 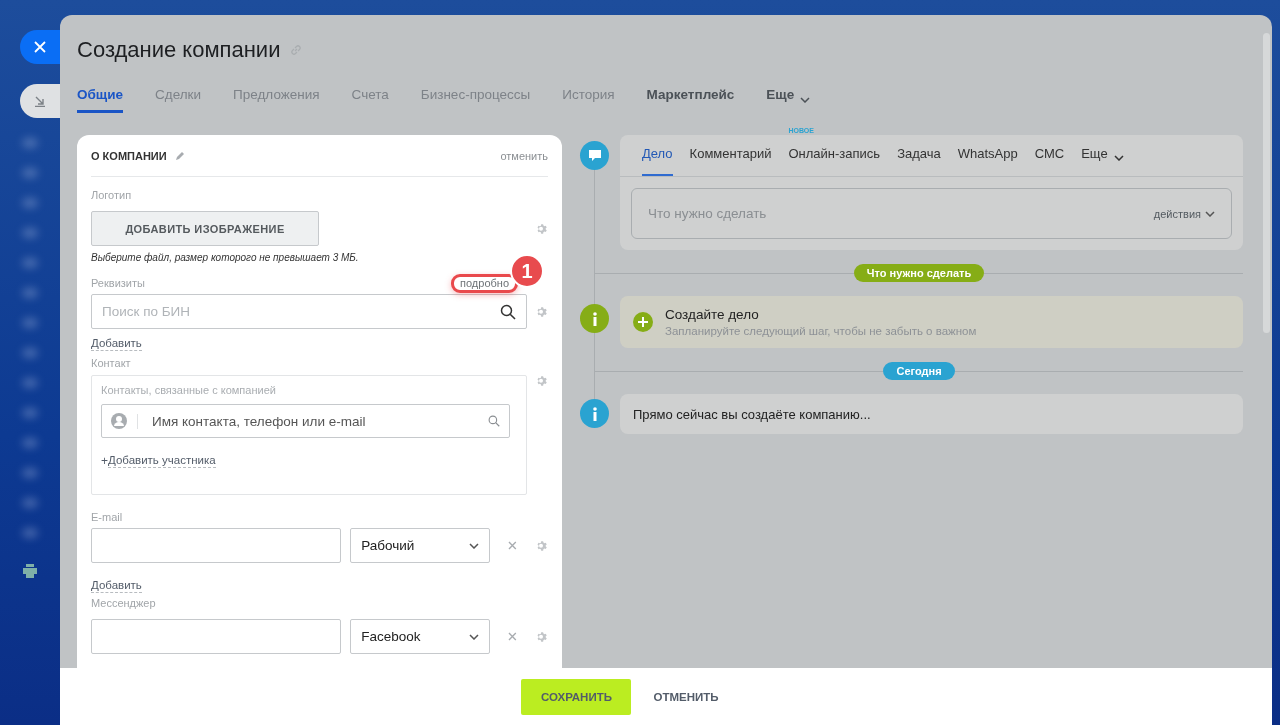 What do you see at coordinates (524, 155) in the screenshot?
I see `cancel-link: отменить` at bounding box center [524, 155].